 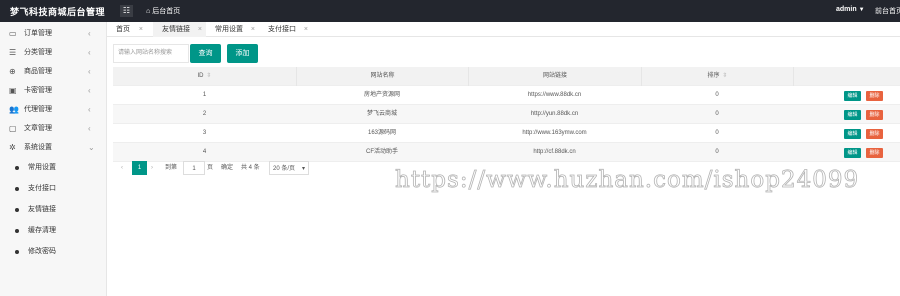 I want to click on prev-page-icon: ‹, so click(x=125, y=168).